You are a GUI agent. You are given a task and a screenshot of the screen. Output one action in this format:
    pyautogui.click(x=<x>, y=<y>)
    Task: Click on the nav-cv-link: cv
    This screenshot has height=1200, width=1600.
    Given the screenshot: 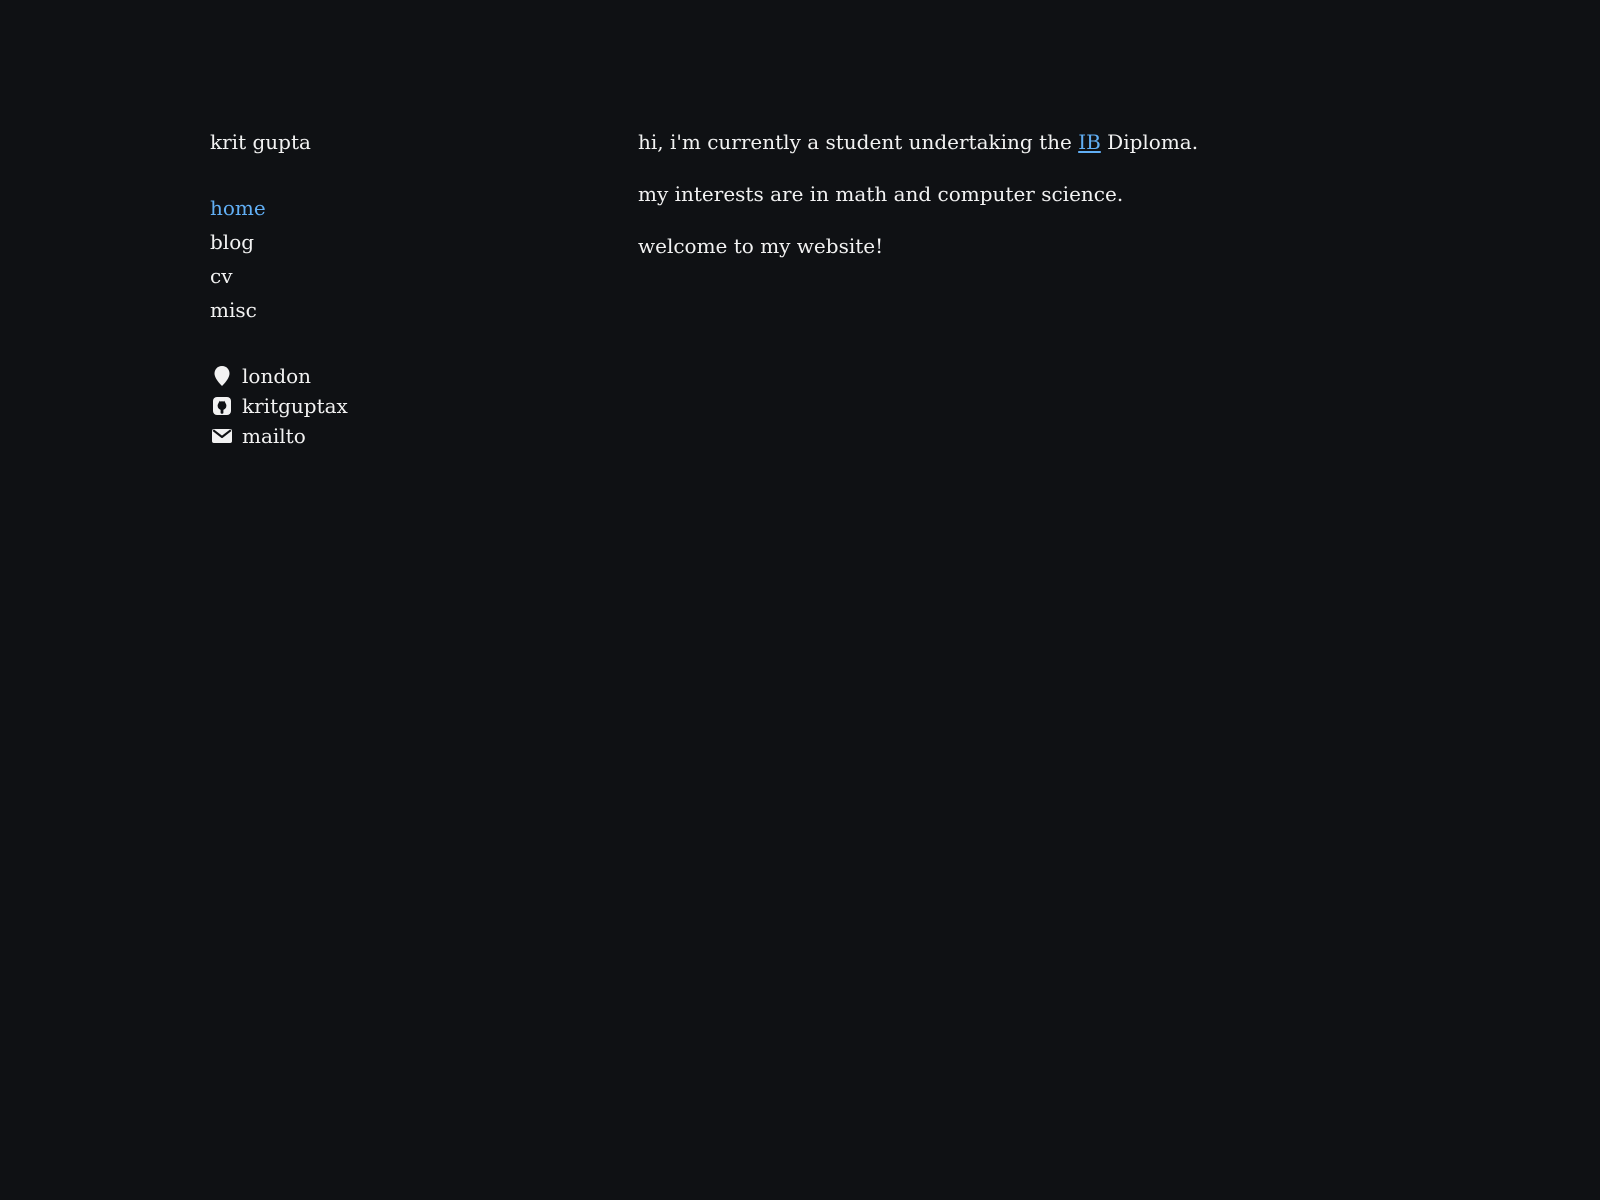 What is the action you would take?
    pyautogui.click(x=221, y=276)
    